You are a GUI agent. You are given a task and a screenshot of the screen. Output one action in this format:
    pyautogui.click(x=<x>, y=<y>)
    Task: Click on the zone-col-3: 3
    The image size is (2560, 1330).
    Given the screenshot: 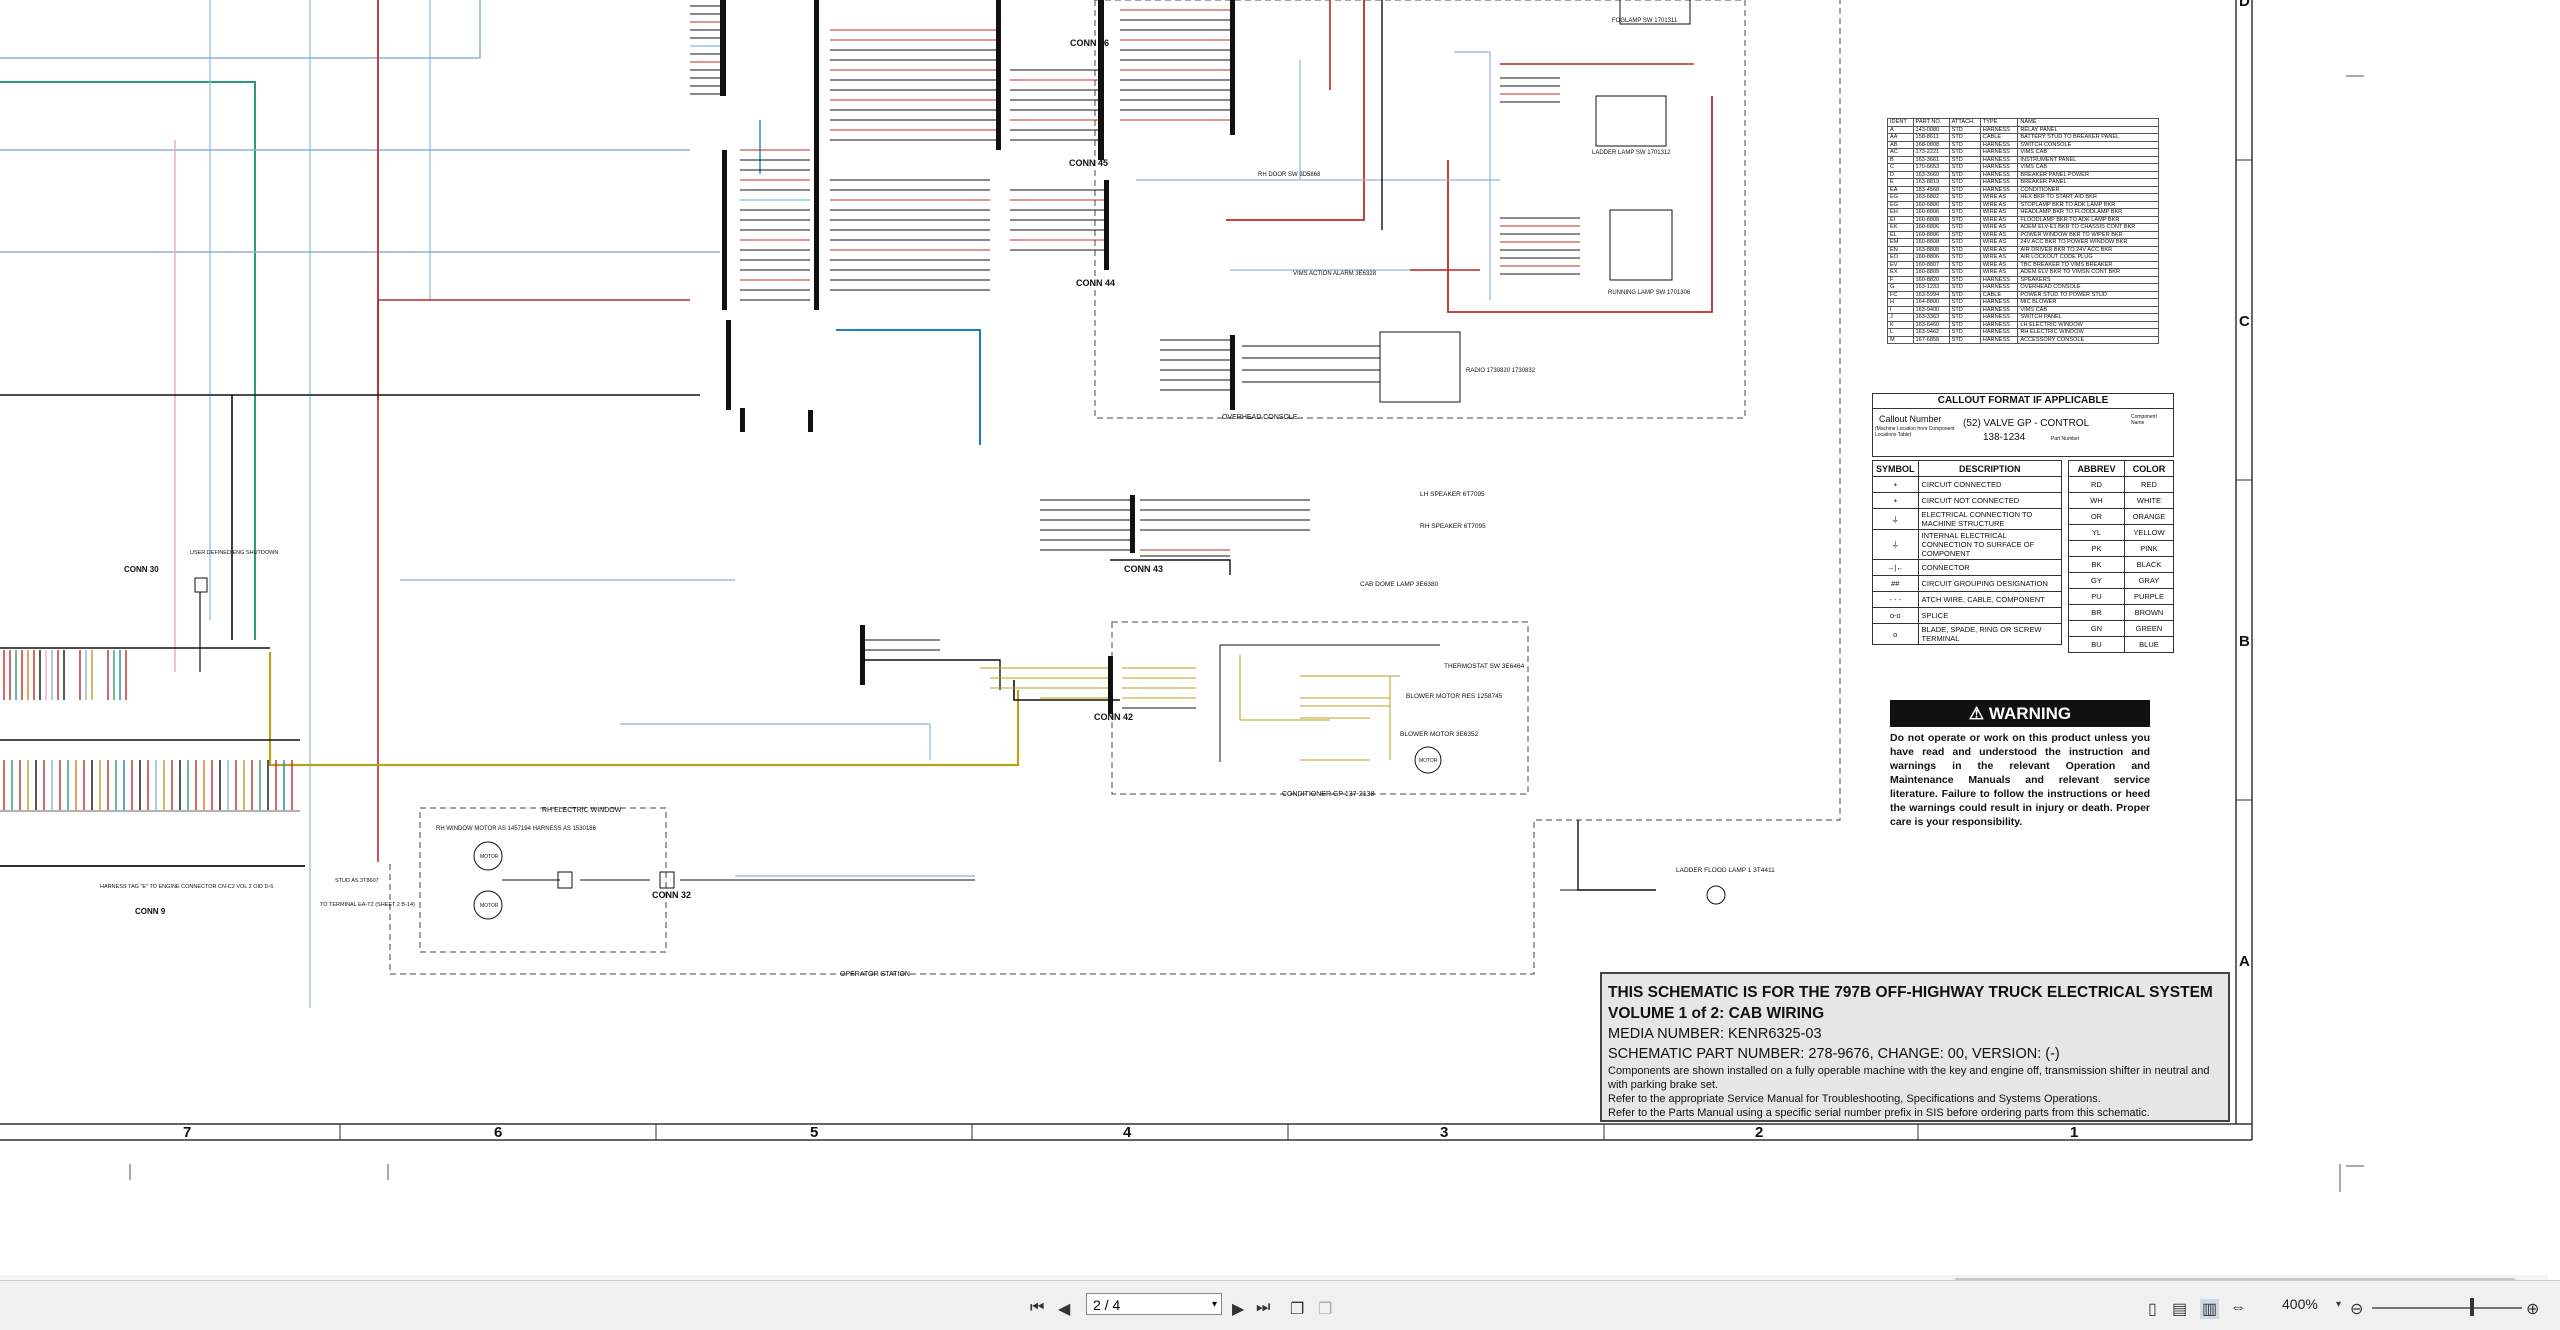 What is the action you would take?
    pyautogui.click(x=1444, y=1132)
    